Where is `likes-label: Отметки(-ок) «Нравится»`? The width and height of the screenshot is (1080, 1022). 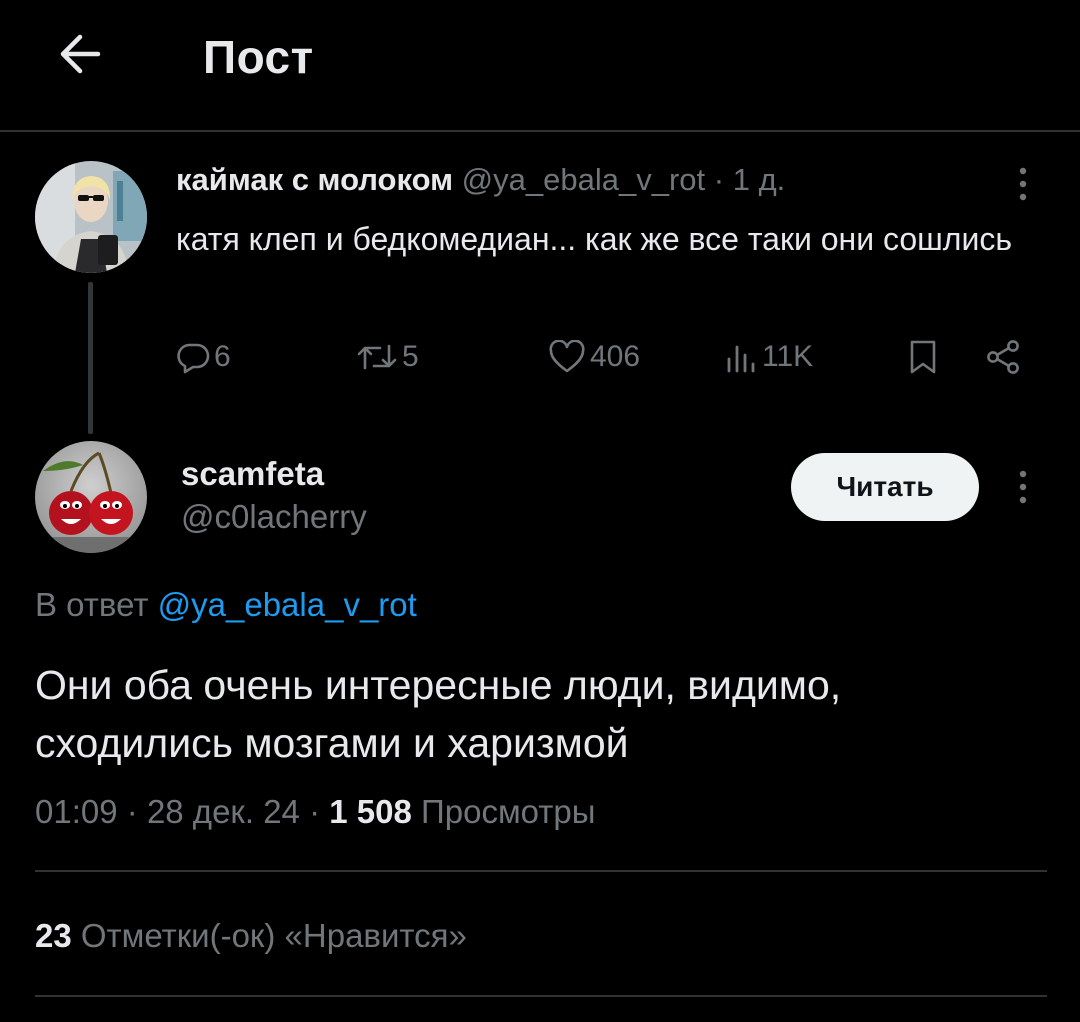 likes-label: Отметки(-ок) «Нравится» is located at coordinates (273, 935).